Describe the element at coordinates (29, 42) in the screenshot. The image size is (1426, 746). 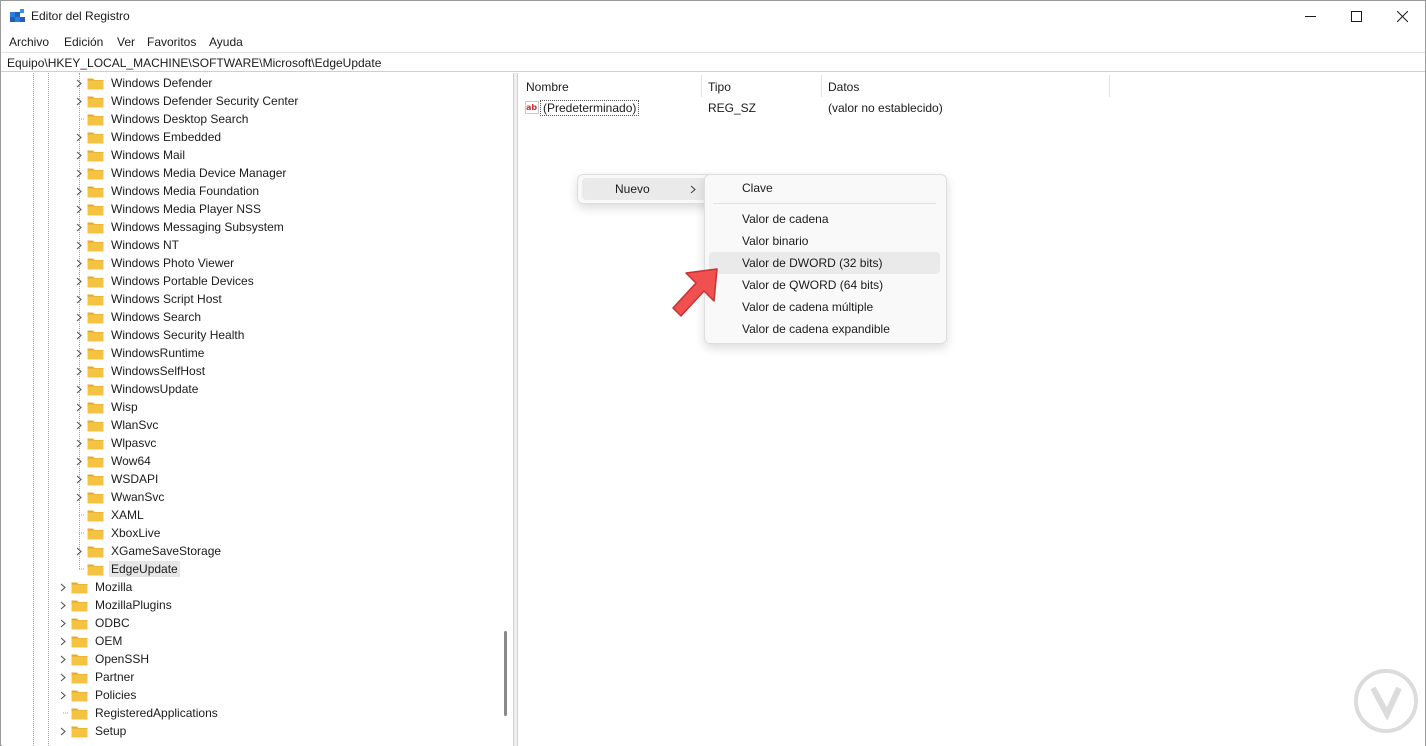
I see `menu-archivo: Archivo` at that location.